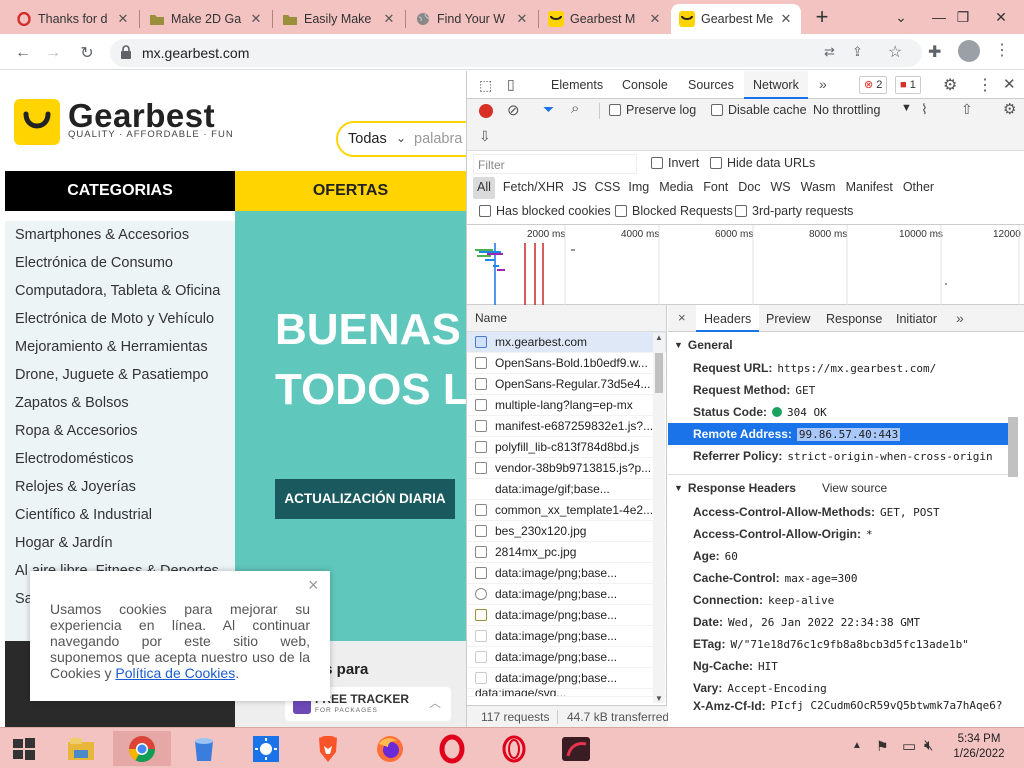  What do you see at coordinates (452, 748) in the screenshot?
I see `opera-taskbar-icon` at bounding box center [452, 748].